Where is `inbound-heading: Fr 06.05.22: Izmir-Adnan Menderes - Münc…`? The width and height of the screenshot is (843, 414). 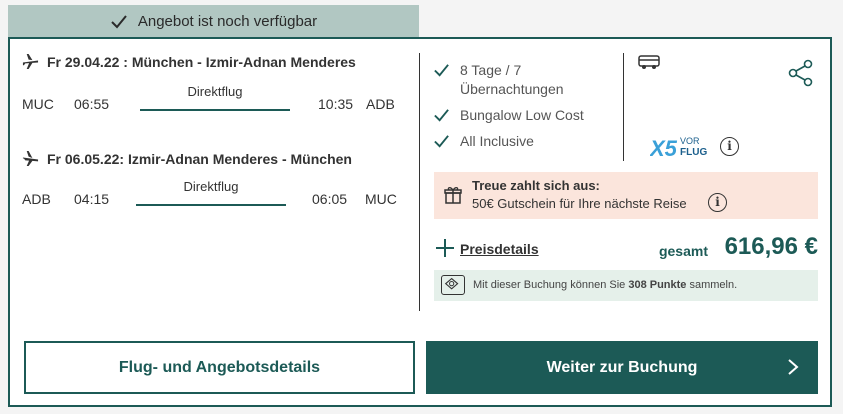
inbound-heading: Fr 06.05.22: Izmir-Adnan Menderes - Münc… is located at coordinates (187, 158).